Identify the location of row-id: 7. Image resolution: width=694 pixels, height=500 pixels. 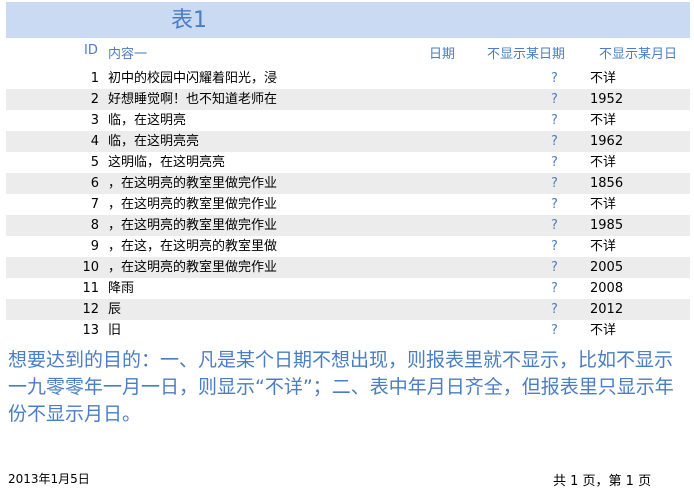
(94, 204).